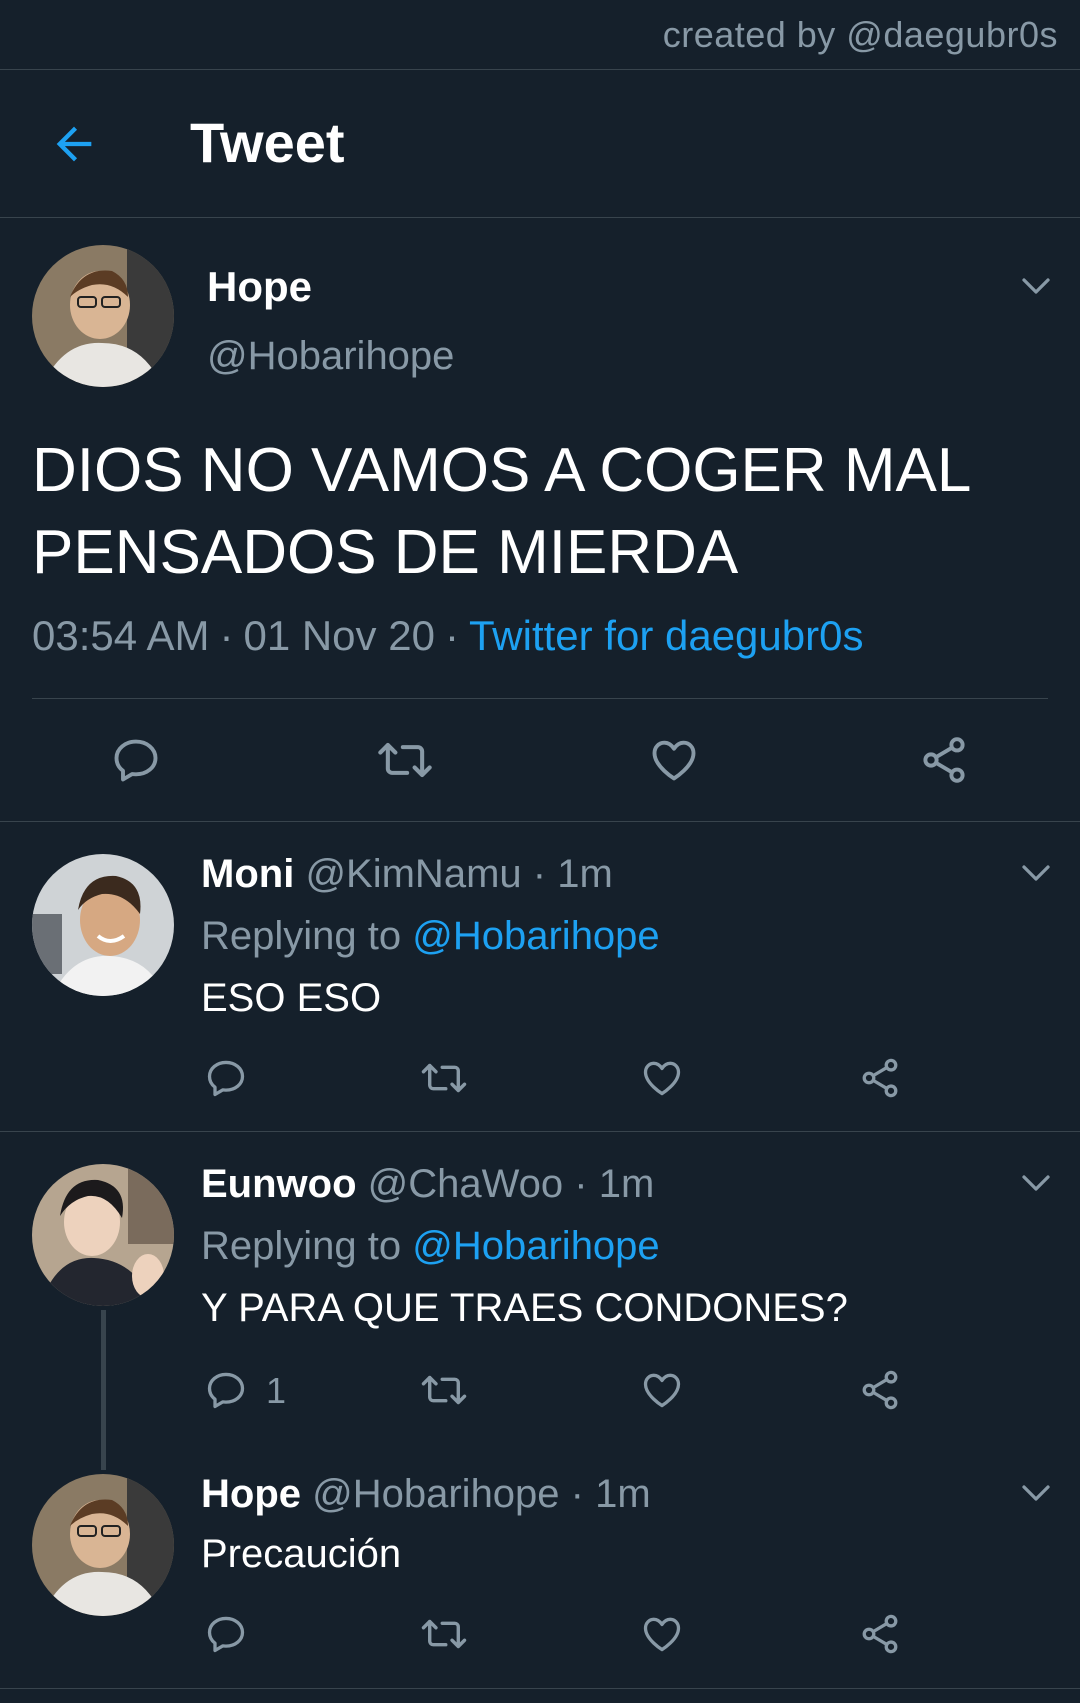 The image size is (1080, 1703). I want to click on header-divider, so click(540, 217).